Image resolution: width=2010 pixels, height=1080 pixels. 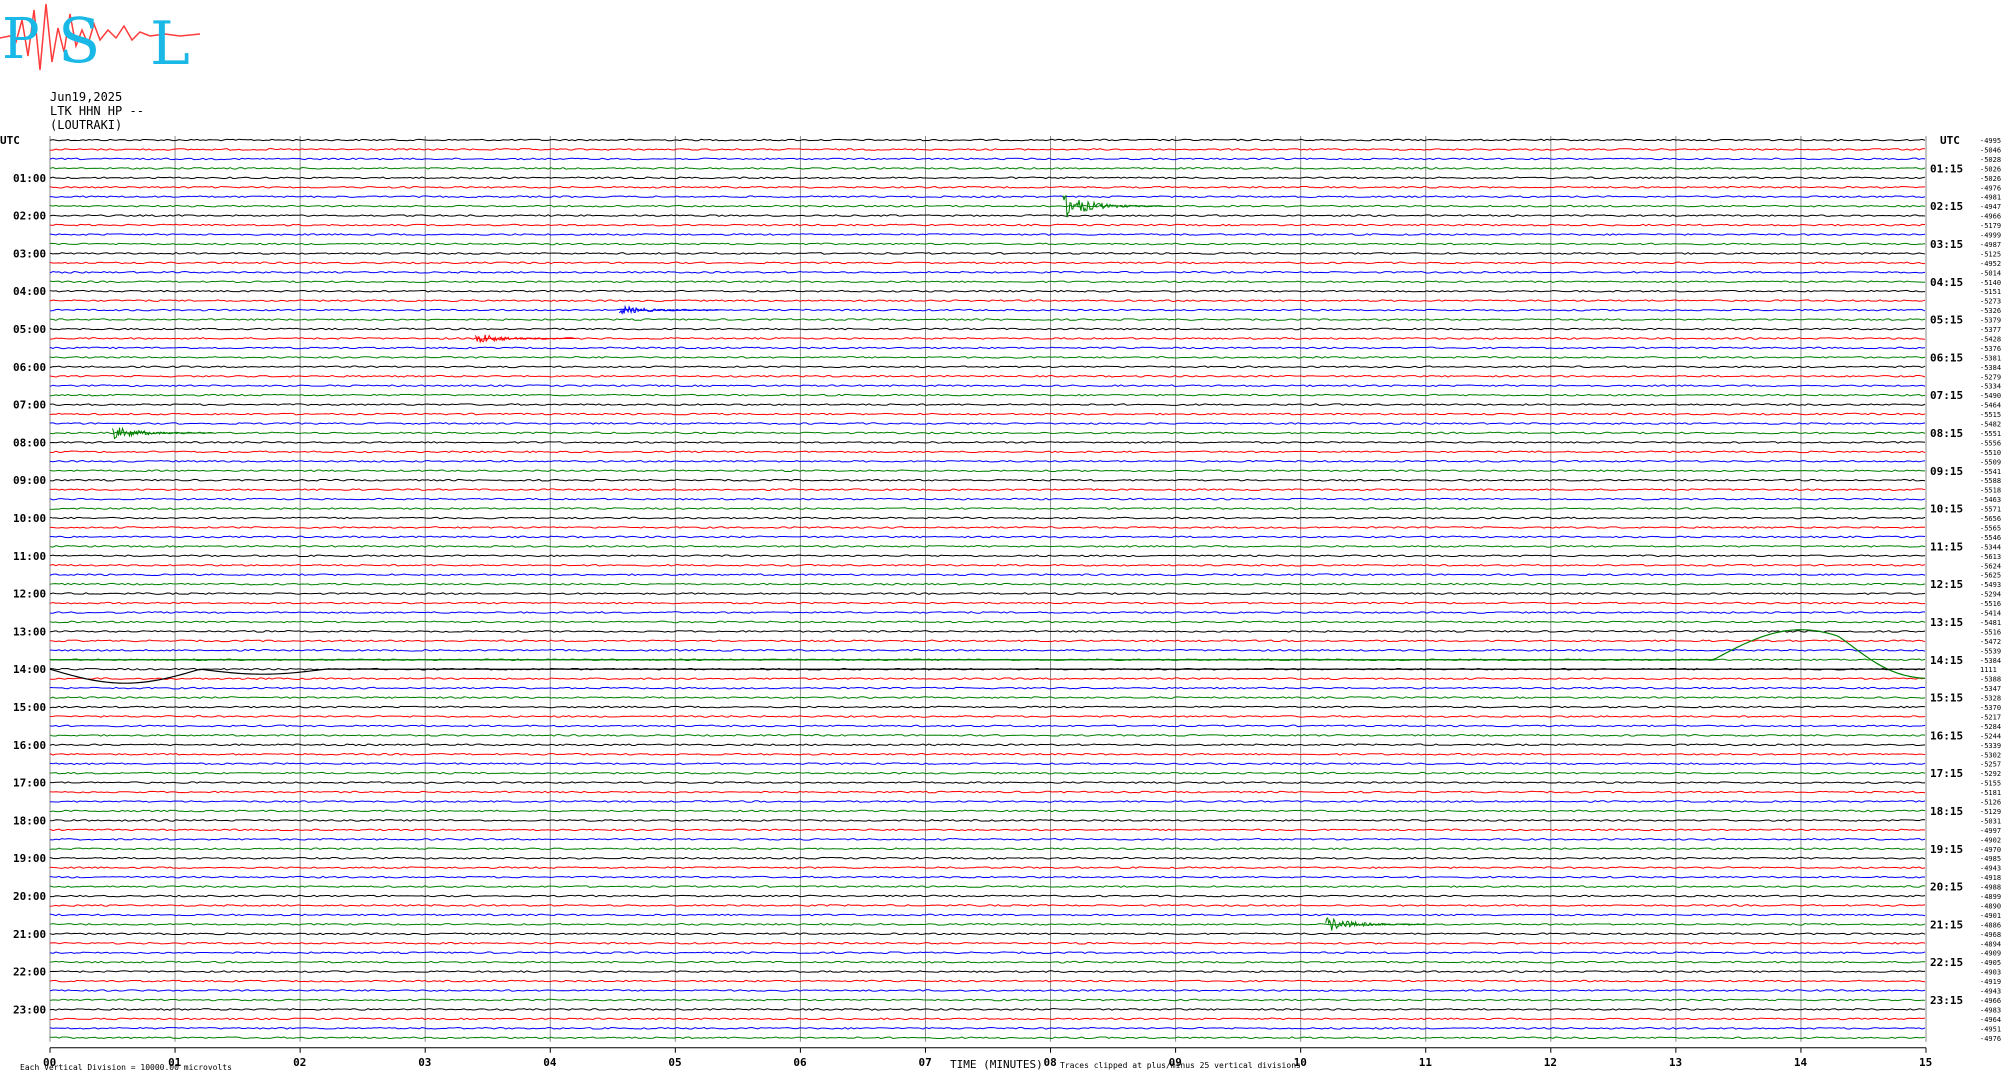 I want to click on right-hour-label: 13:15, so click(x=1946, y=622).